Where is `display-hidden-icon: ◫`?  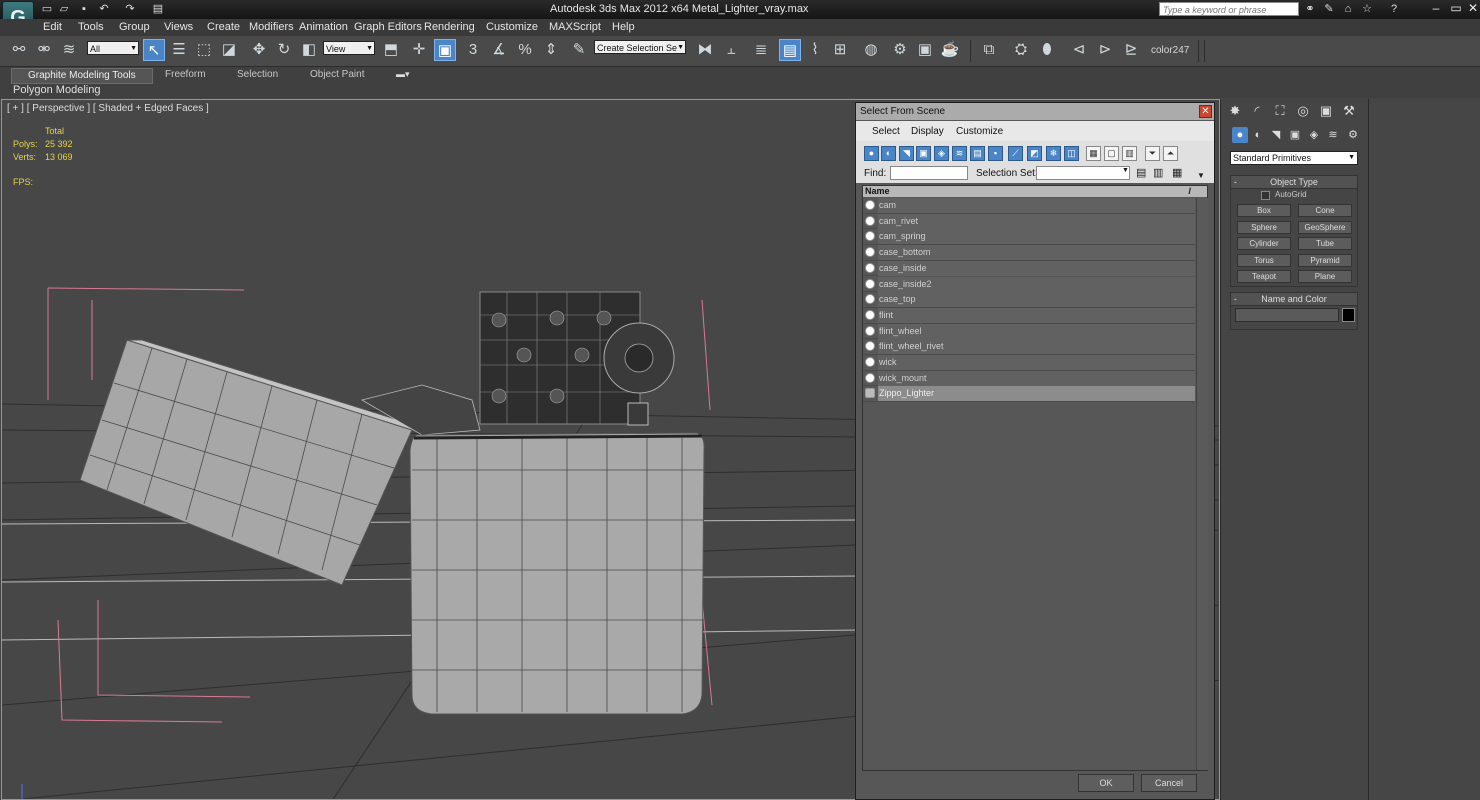 display-hidden-icon: ◫ is located at coordinates (1071, 153).